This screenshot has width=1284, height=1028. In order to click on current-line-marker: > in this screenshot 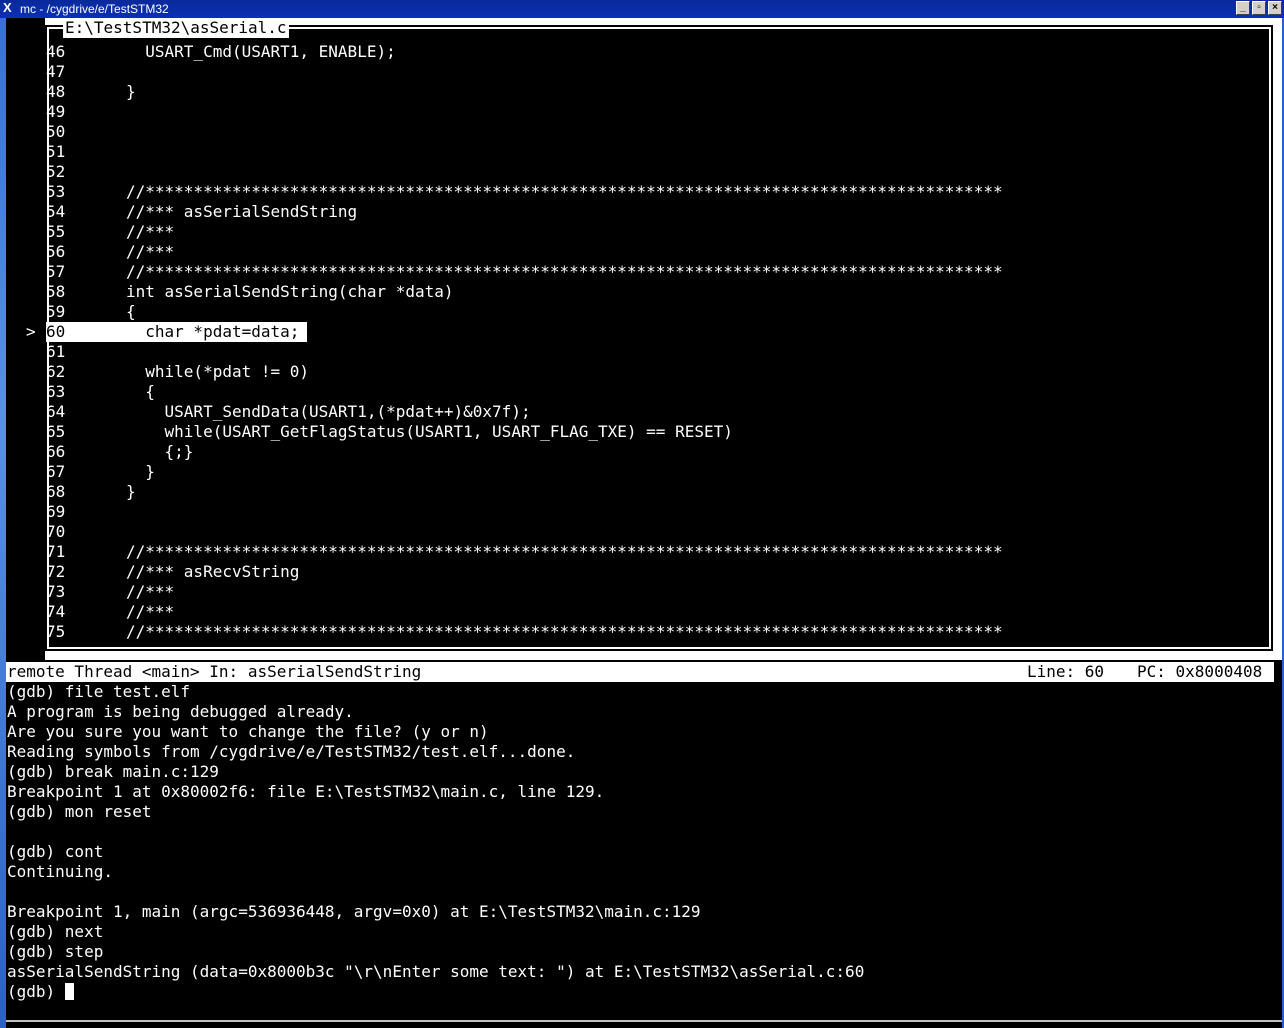, I will do `click(31, 331)`.